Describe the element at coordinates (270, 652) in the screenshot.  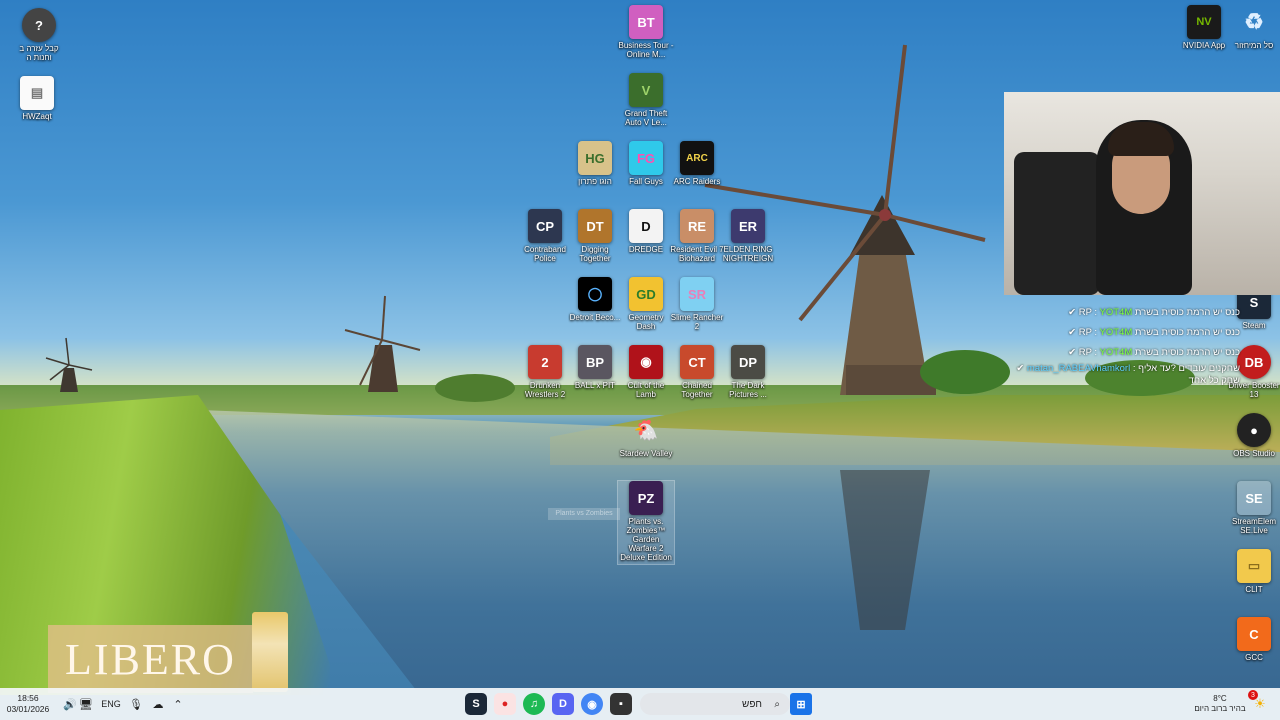
I see `perfume-bottle-image` at that location.